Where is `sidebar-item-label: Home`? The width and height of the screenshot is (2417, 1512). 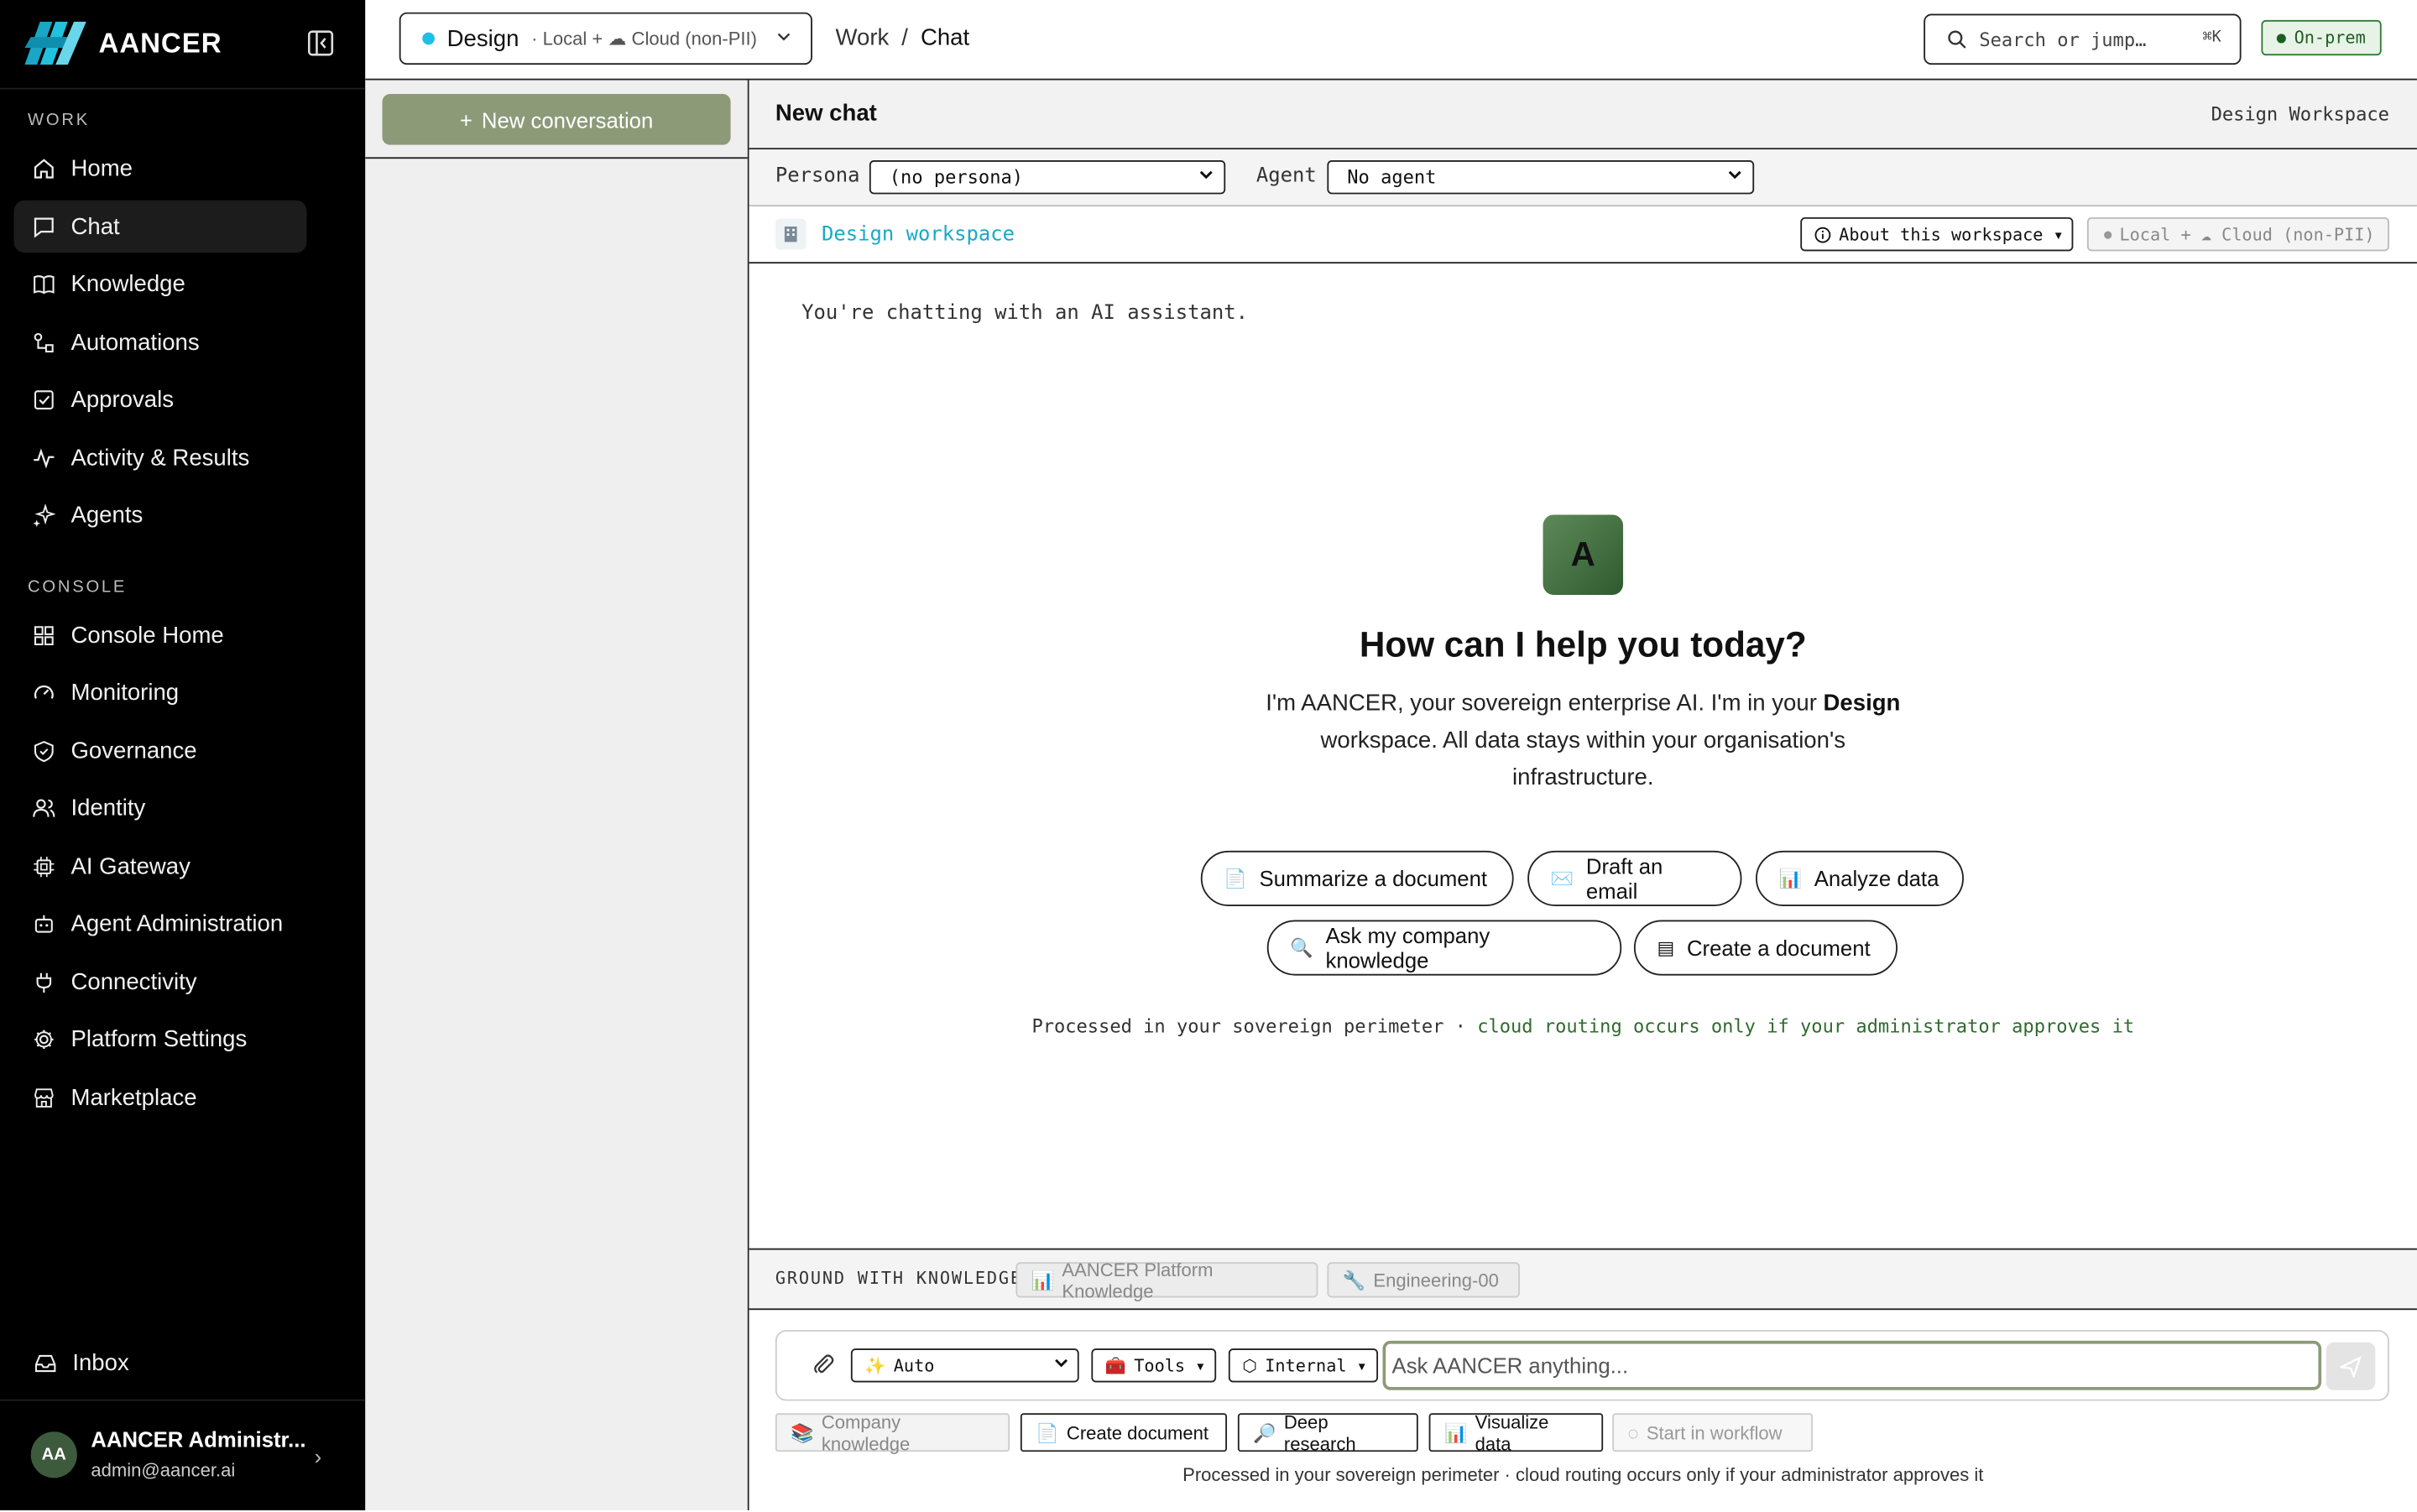 sidebar-item-label: Home is located at coordinates (101, 167).